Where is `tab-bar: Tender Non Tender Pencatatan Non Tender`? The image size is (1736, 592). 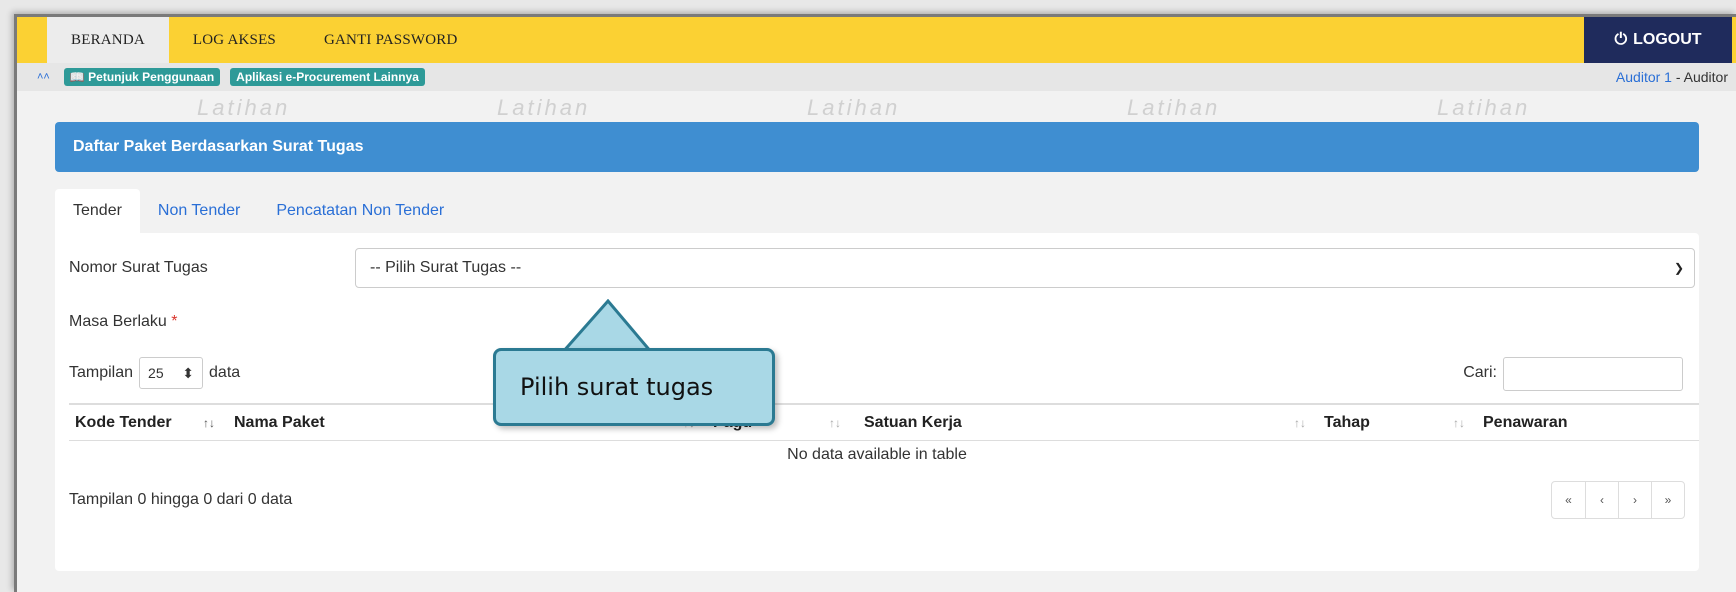
tab-bar: Tender Non Tender Pencatatan Non Tender is located at coordinates (258, 211).